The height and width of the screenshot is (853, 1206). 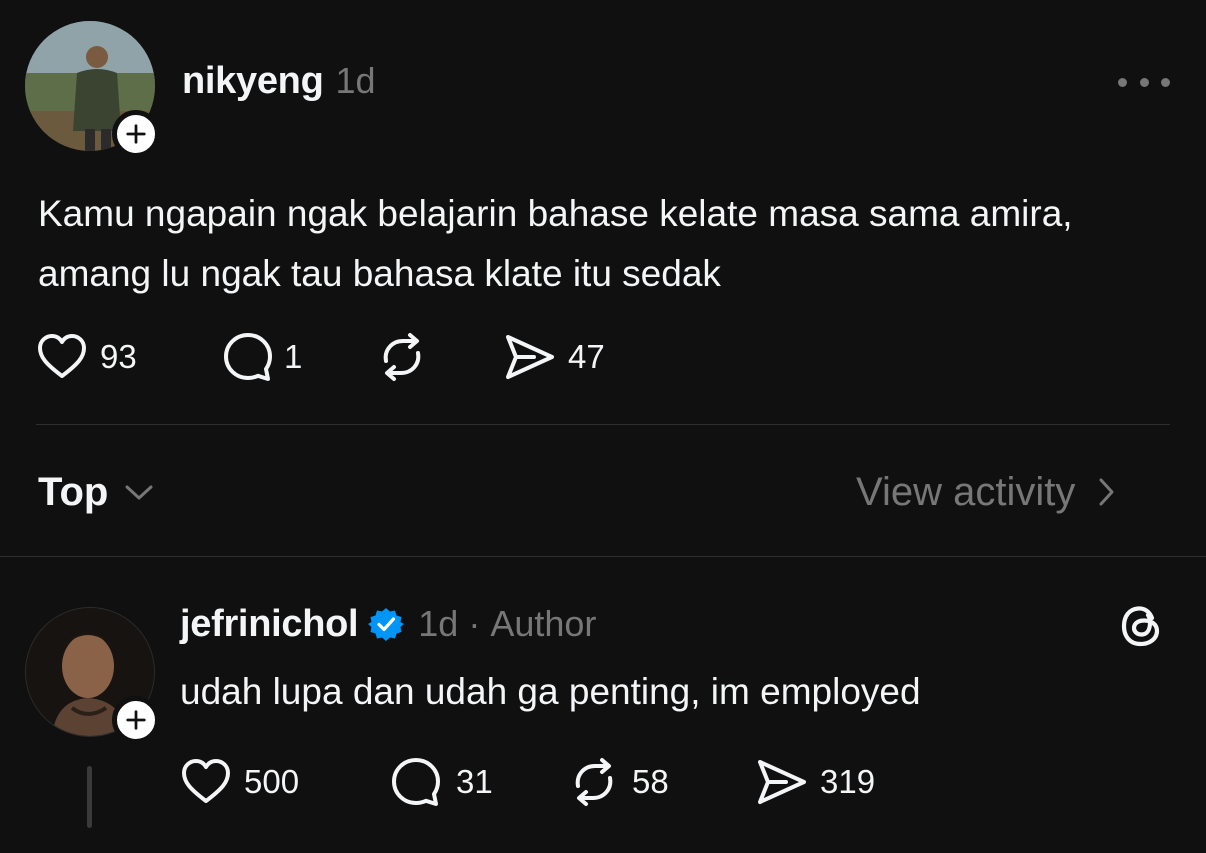 What do you see at coordinates (966, 491) in the screenshot?
I see `view-activity-label: View activity` at bounding box center [966, 491].